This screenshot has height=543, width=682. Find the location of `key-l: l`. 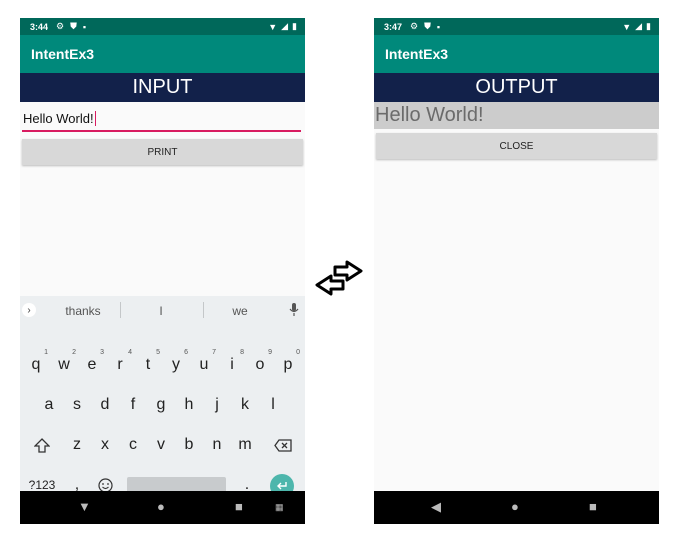

key-l: l is located at coordinates (273, 405).